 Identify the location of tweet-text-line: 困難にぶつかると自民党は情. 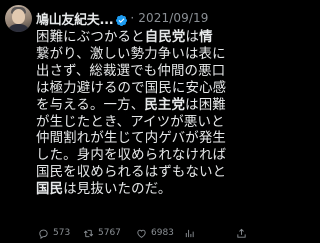
(142, 38).